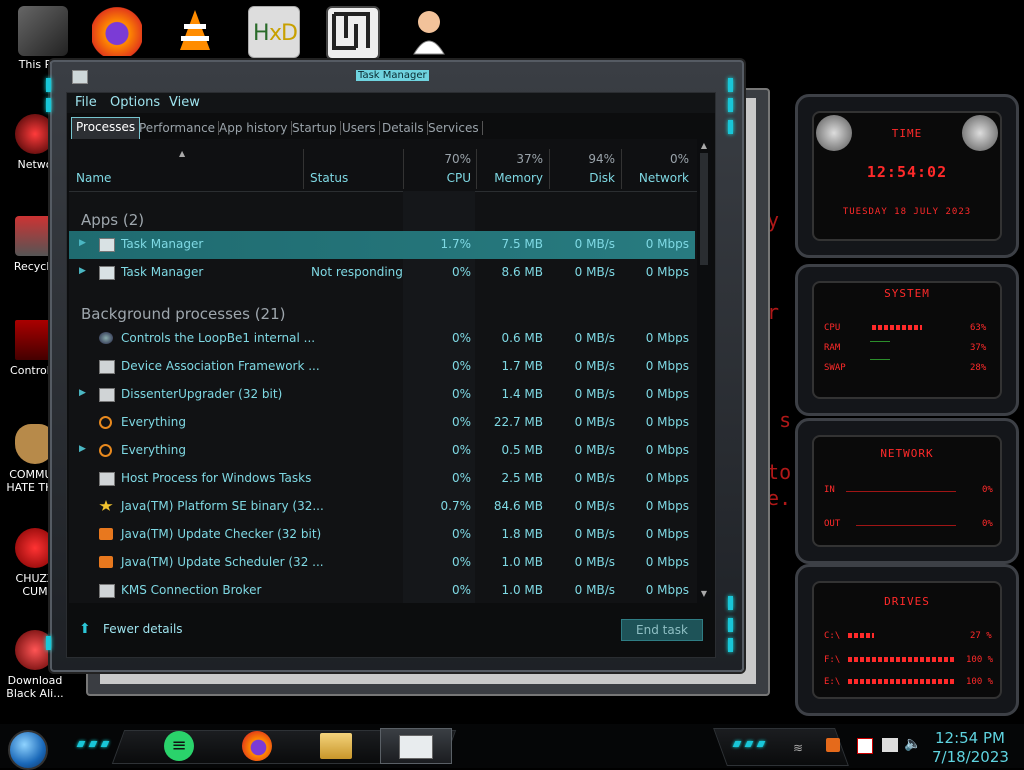  Describe the element at coordinates (106, 562) in the screenshot. I see `java-update-icon` at that location.